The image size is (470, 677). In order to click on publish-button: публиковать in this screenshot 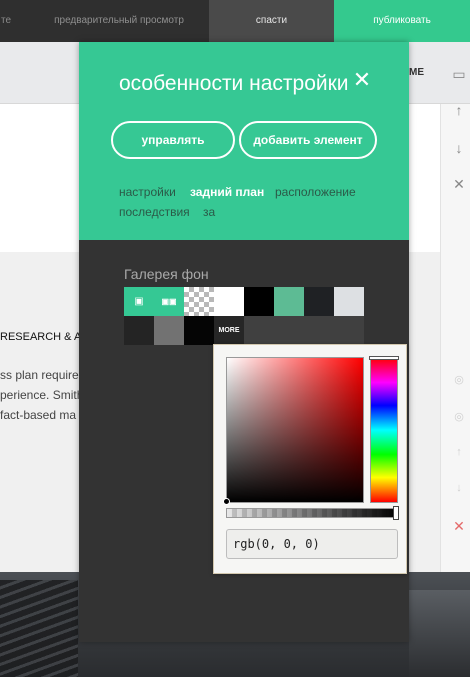, I will do `click(402, 21)`.